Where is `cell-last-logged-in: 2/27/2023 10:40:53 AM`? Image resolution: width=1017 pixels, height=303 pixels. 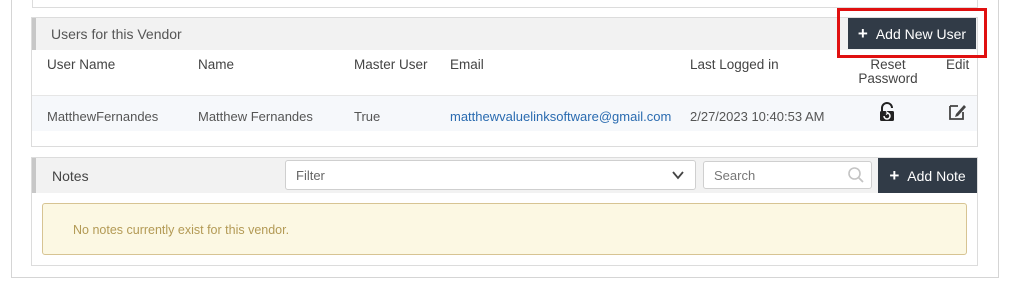
cell-last-logged-in: 2/27/2023 10:40:53 AM is located at coordinates (757, 116).